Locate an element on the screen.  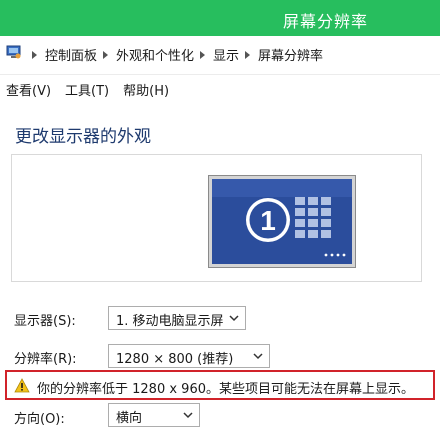
resolution-warning: 你的分辨率低于 1280 x 960。某些项目可能无法在屏幕上显示。 is located at coordinates (220, 385).